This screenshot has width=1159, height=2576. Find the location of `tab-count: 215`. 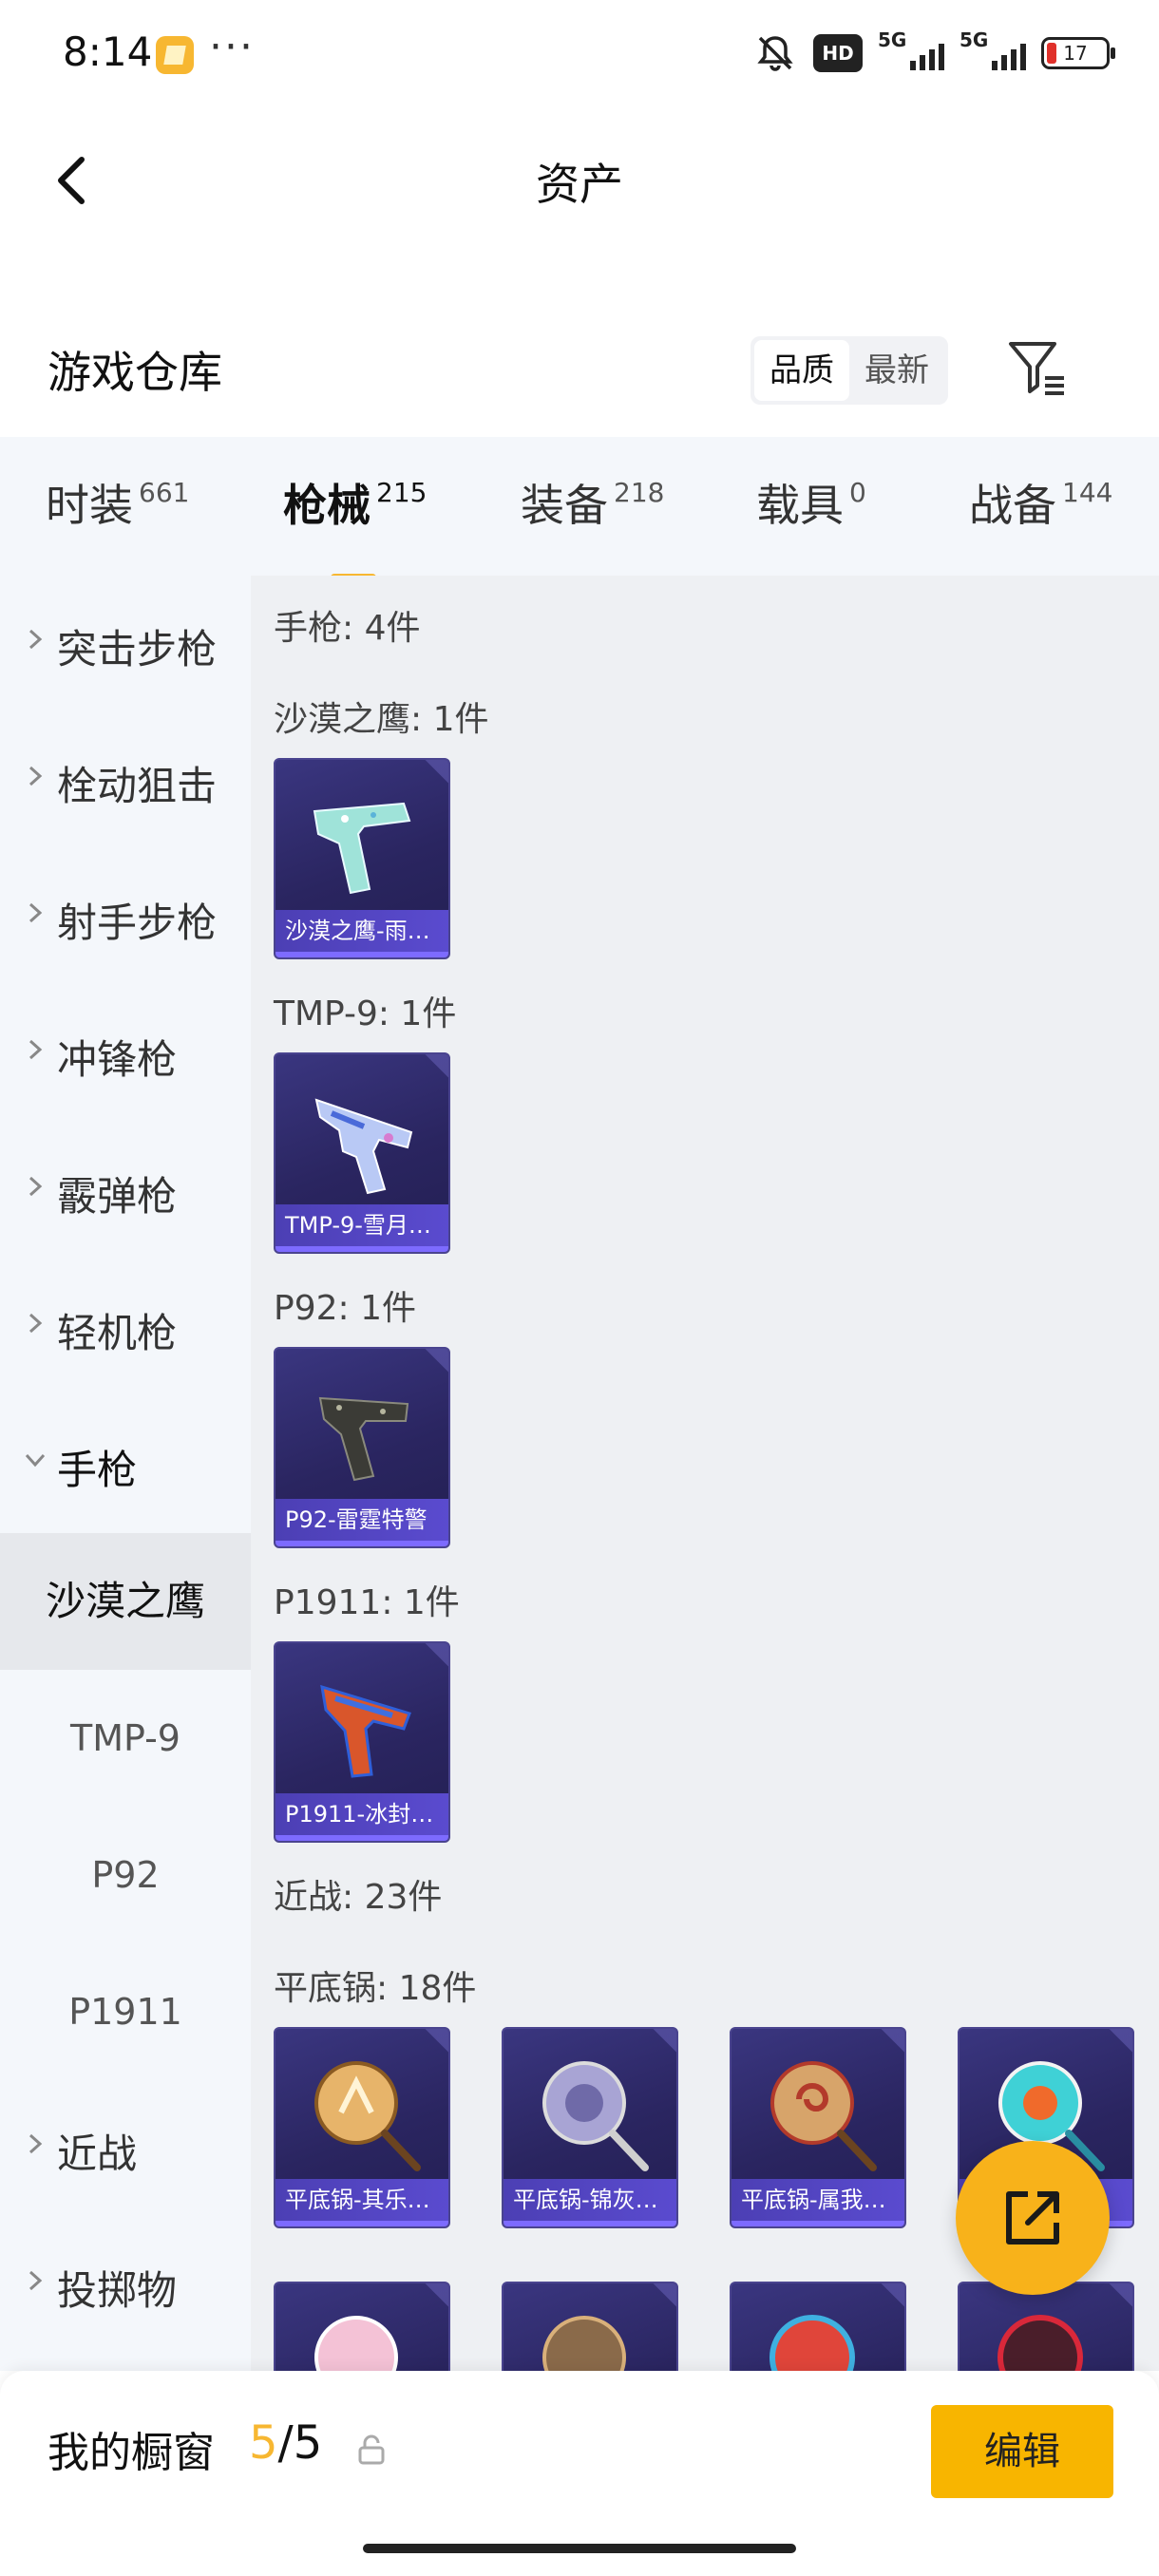

tab-count: 215 is located at coordinates (402, 492).